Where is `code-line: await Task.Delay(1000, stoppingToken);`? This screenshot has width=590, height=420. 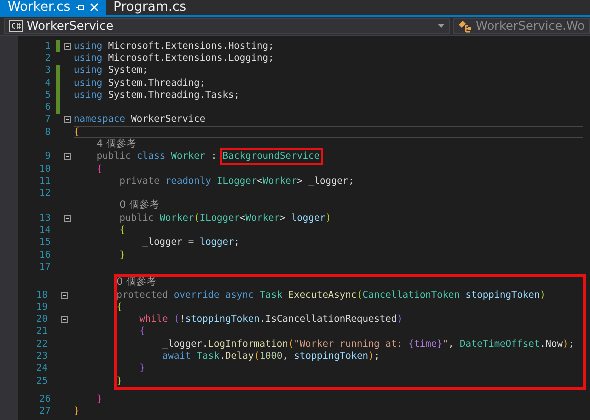 code-line: await Task.Delay(1000, stoppingToken); is located at coordinates (271, 356).